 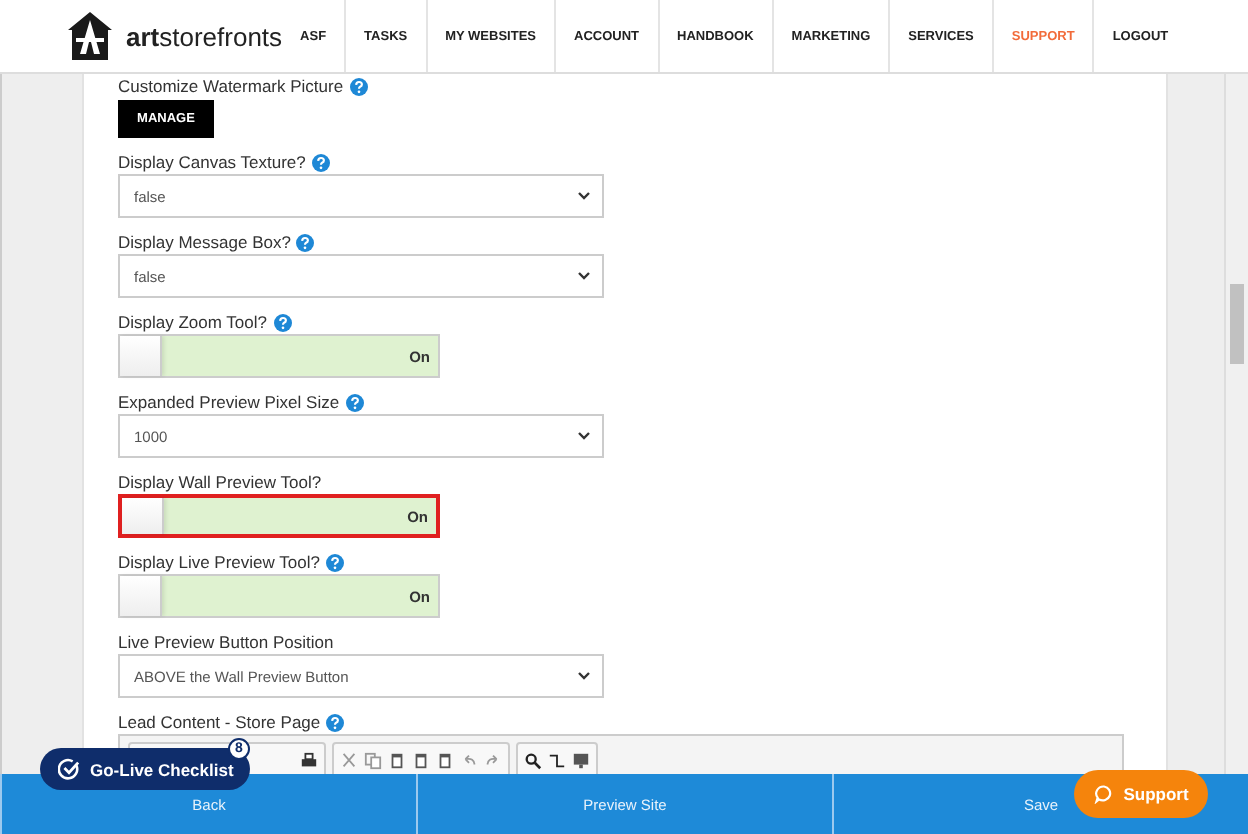 What do you see at coordinates (192, 322) in the screenshot?
I see `field-label: Display Zoom Tool?` at bounding box center [192, 322].